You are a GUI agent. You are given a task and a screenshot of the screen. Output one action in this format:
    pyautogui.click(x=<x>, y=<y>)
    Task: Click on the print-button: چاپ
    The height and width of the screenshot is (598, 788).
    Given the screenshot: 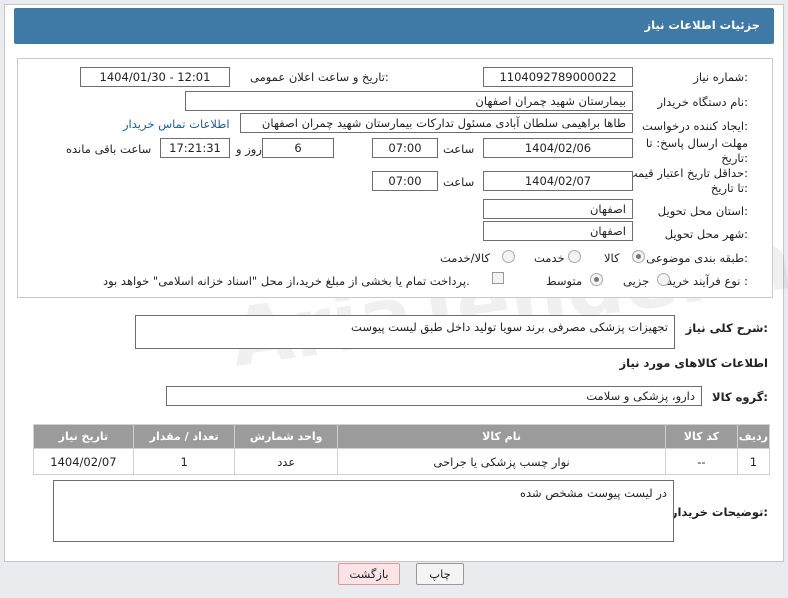 What is the action you would take?
    pyautogui.click(x=440, y=574)
    